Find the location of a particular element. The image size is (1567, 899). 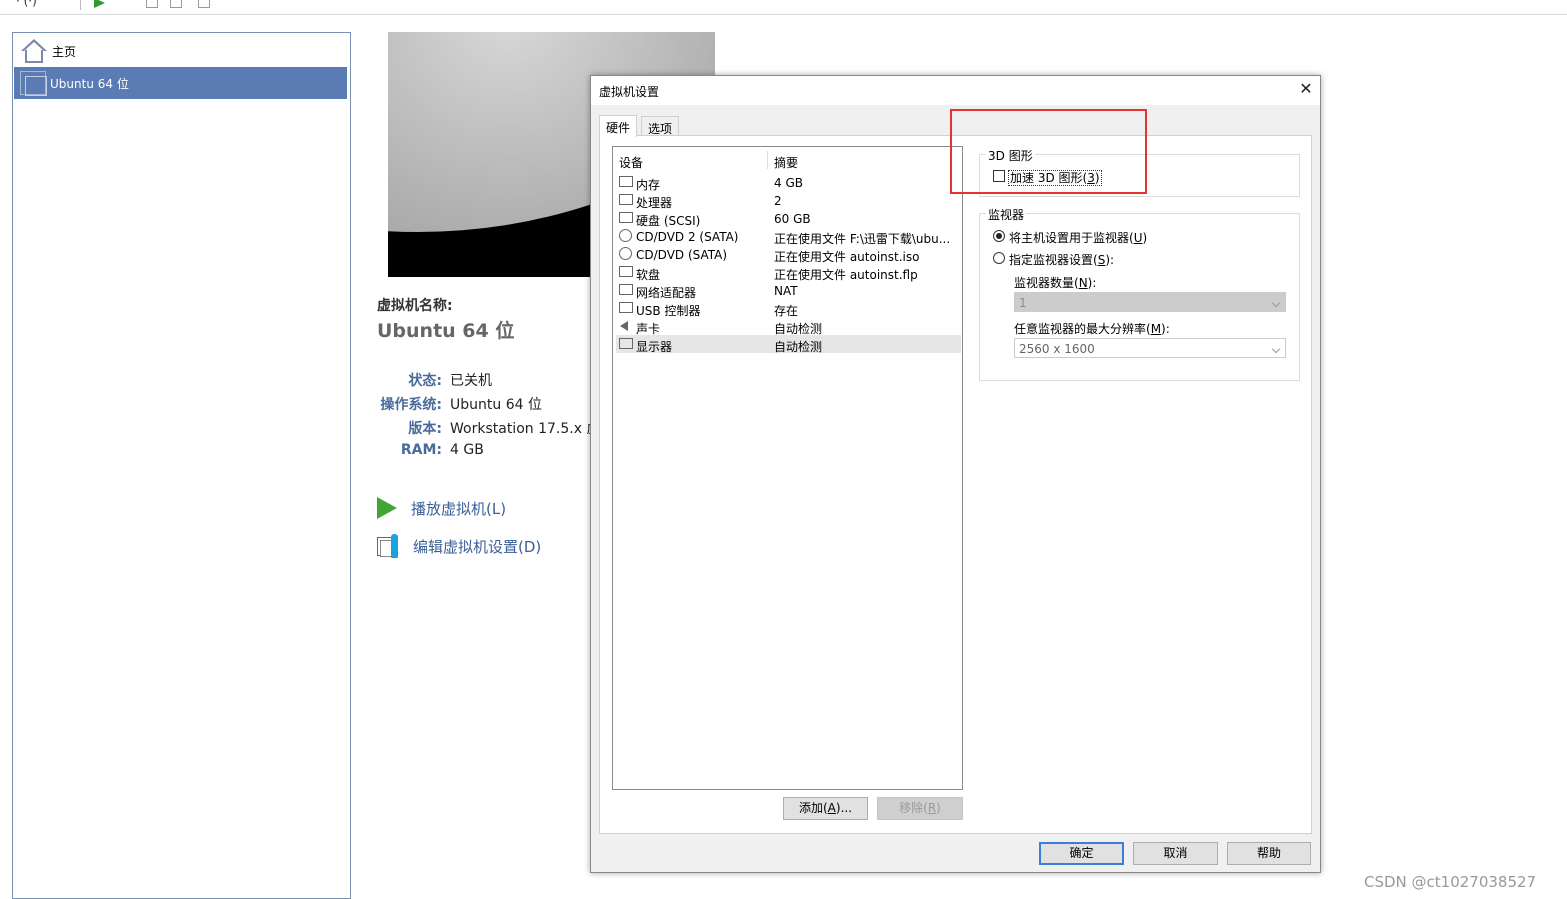

device-row-hard-disk: 硬盘 (SCSI) 60 GB is located at coordinates (788, 218).